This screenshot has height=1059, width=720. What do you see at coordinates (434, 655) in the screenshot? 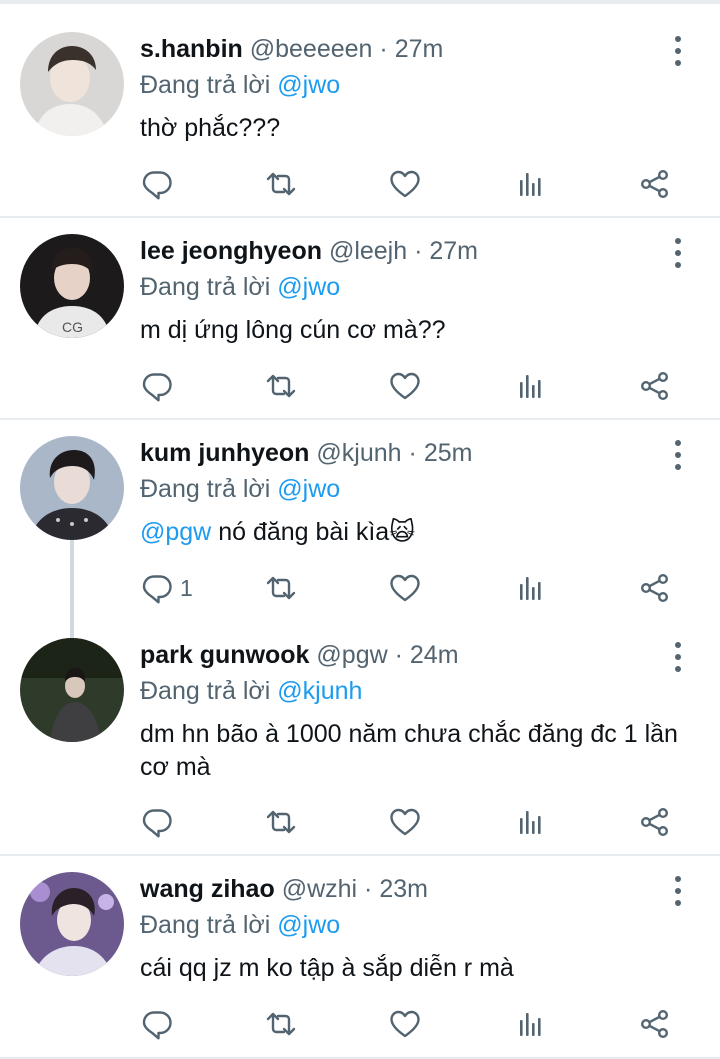
I see `timestamp: 24m` at bounding box center [434, 655].